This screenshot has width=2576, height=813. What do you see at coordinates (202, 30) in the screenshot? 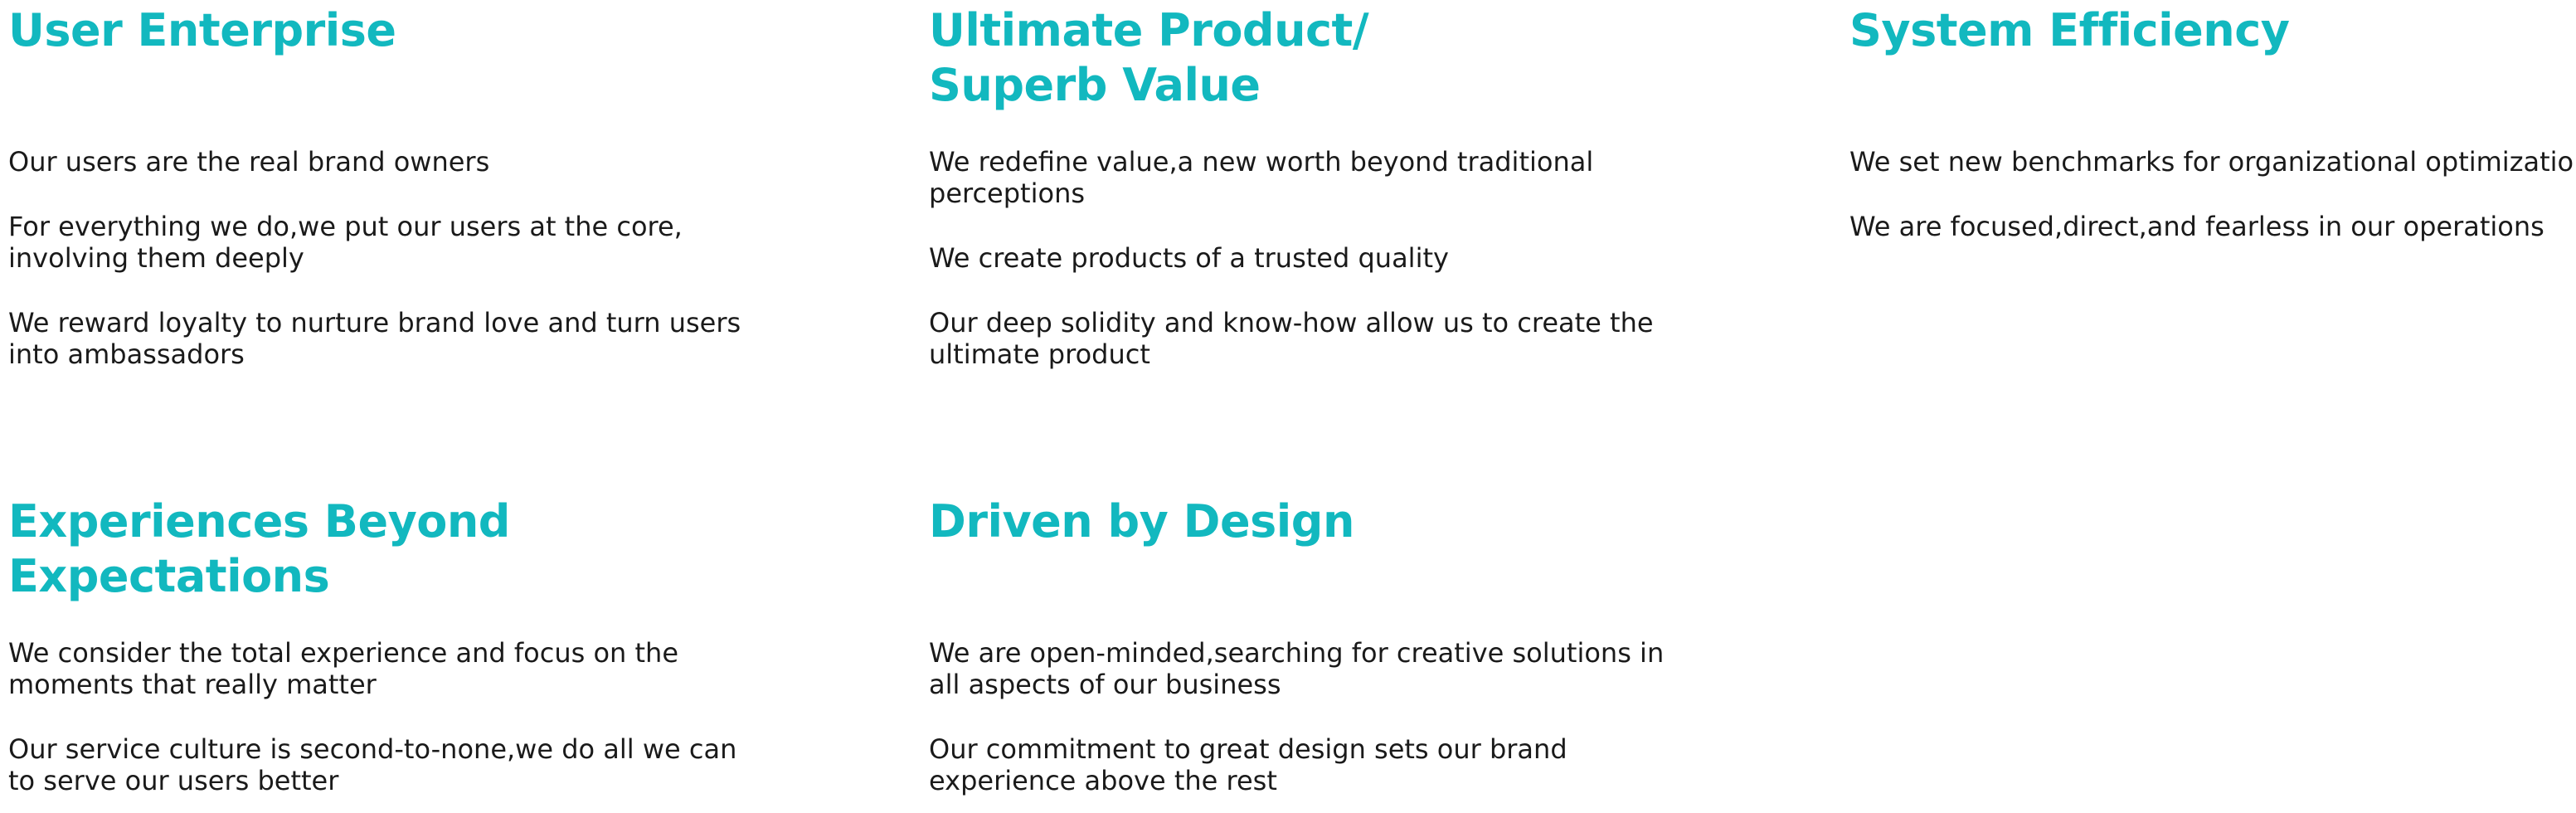
I see `value-card-title-line: User Enterprise` at bounding box center [202, 30].